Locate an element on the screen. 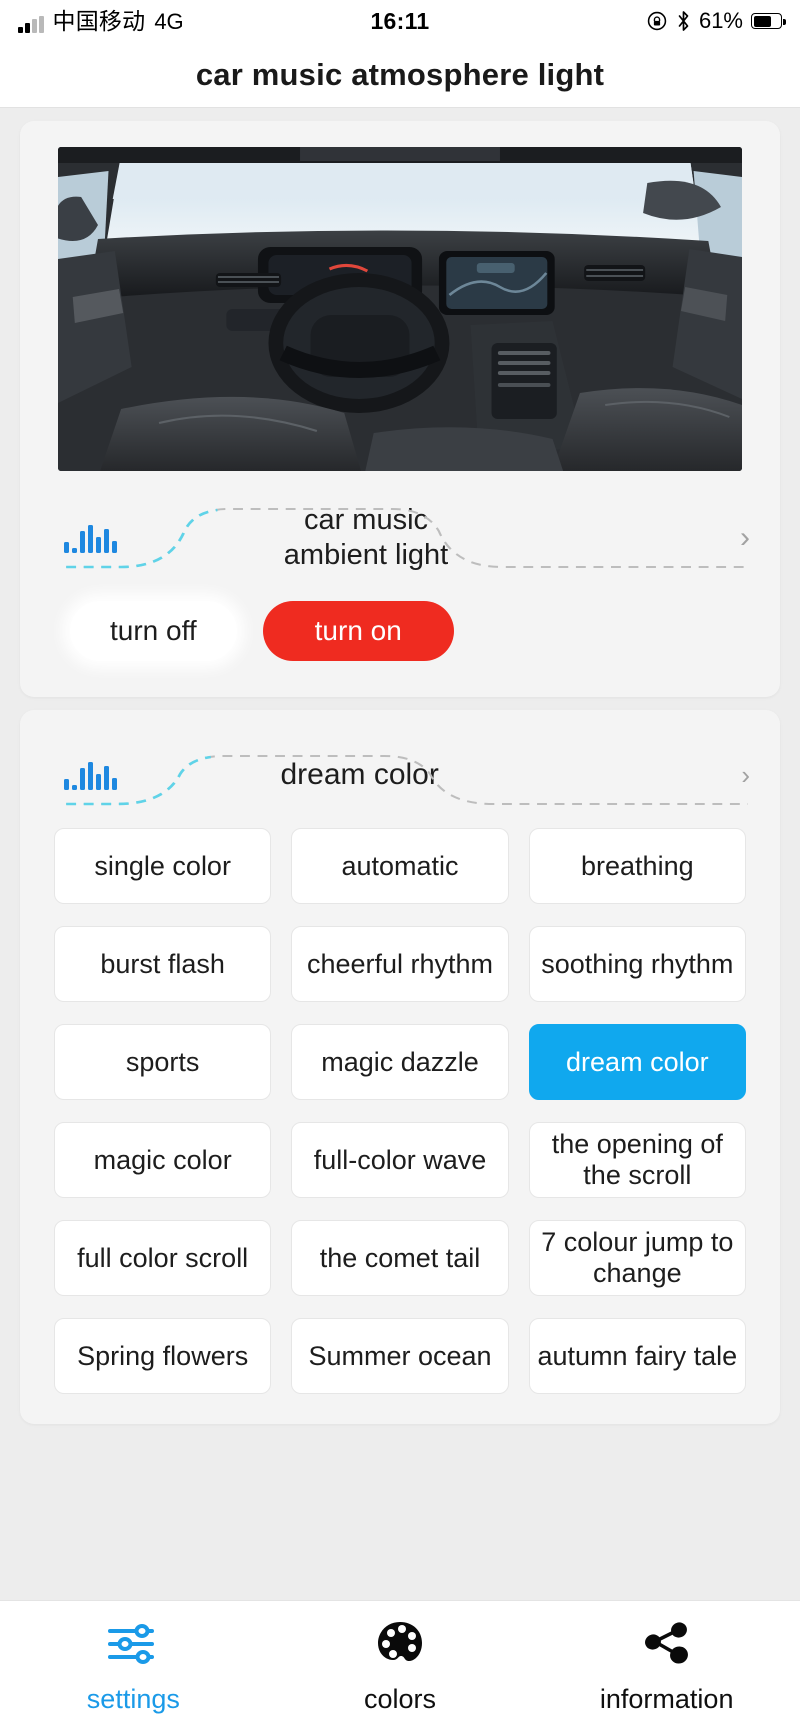 Image resolution: width=800 pixels, height=1731 pixels. equalizer-icon is located at coordinates (93, 775).